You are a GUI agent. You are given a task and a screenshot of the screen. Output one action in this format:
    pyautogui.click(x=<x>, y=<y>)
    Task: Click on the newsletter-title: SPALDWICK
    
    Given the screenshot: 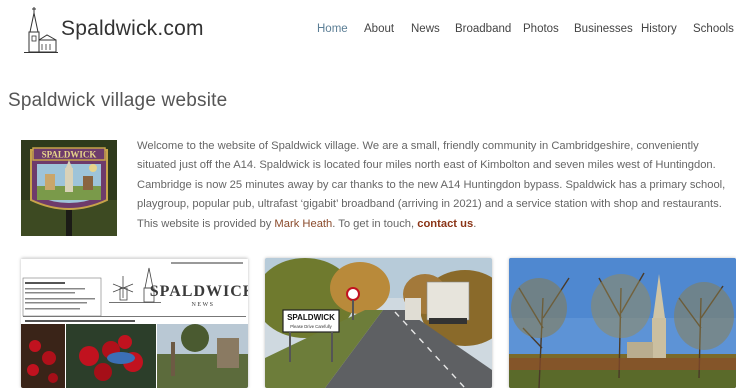 What is the action you would take?
    pyautogui.click(x=199, y=291)
    